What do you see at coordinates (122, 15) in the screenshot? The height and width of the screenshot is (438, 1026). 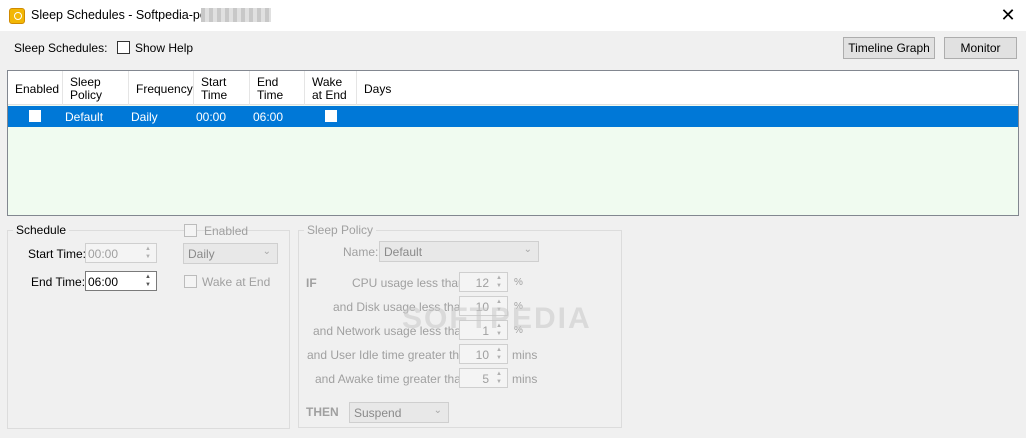 I see `window-title: Sleep Schedules - Softpedia-pc (` at bounding box center [122, 15].